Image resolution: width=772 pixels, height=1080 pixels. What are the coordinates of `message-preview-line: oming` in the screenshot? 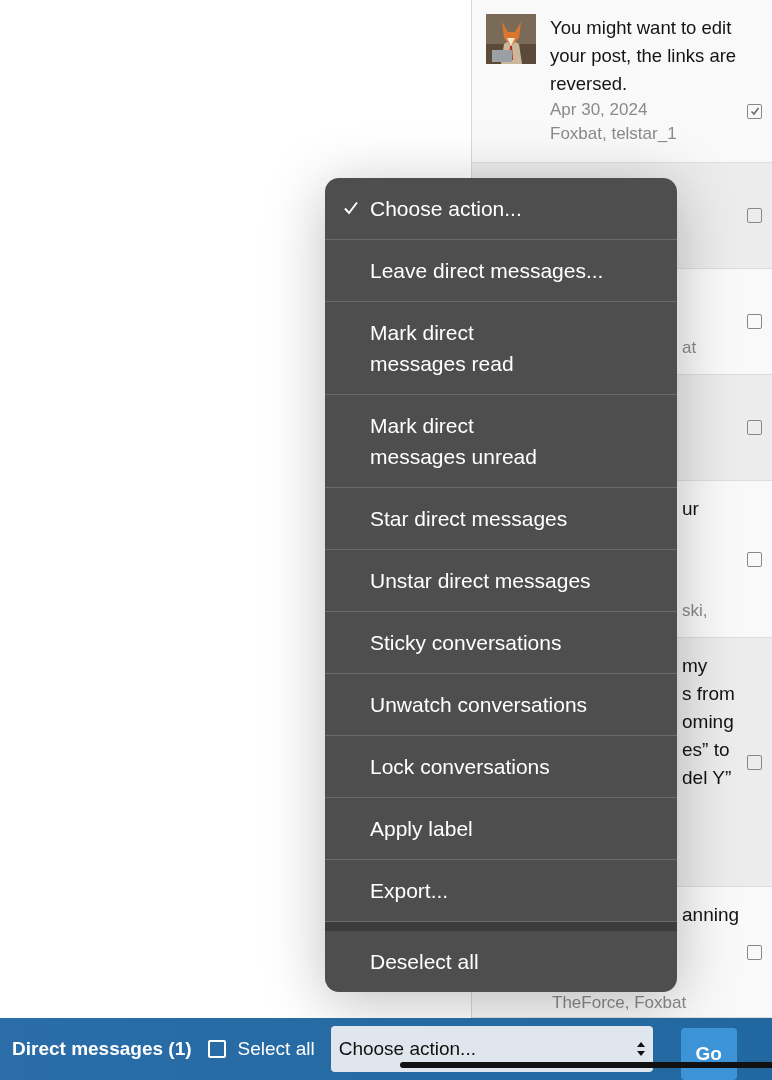 It's located at (708, 722).